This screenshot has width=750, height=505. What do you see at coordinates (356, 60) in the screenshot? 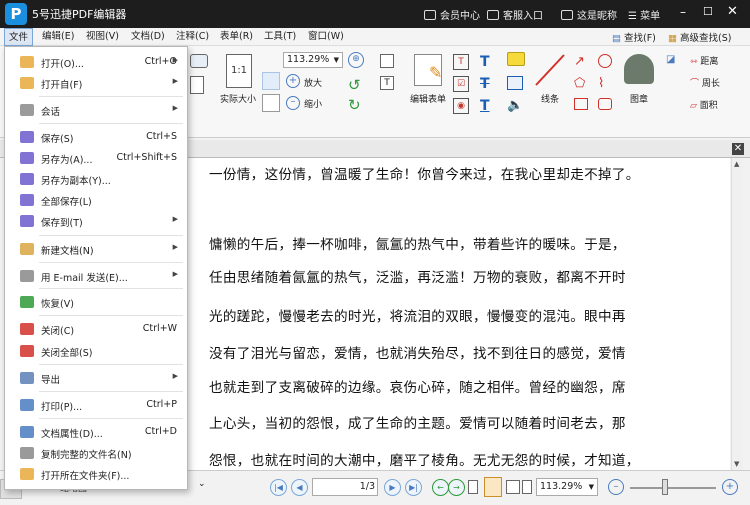
I see `zoom-tool-icon: ⊕` at bounding box center [356, 60].